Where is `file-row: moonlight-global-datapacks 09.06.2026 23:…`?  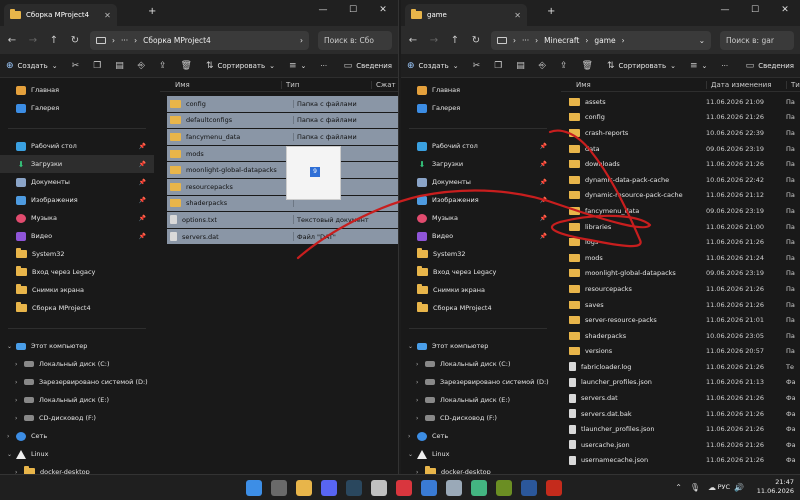
file-row: moonlight-global-datapacks 09.06.2026 23:… is located at coordinates (680, 274).